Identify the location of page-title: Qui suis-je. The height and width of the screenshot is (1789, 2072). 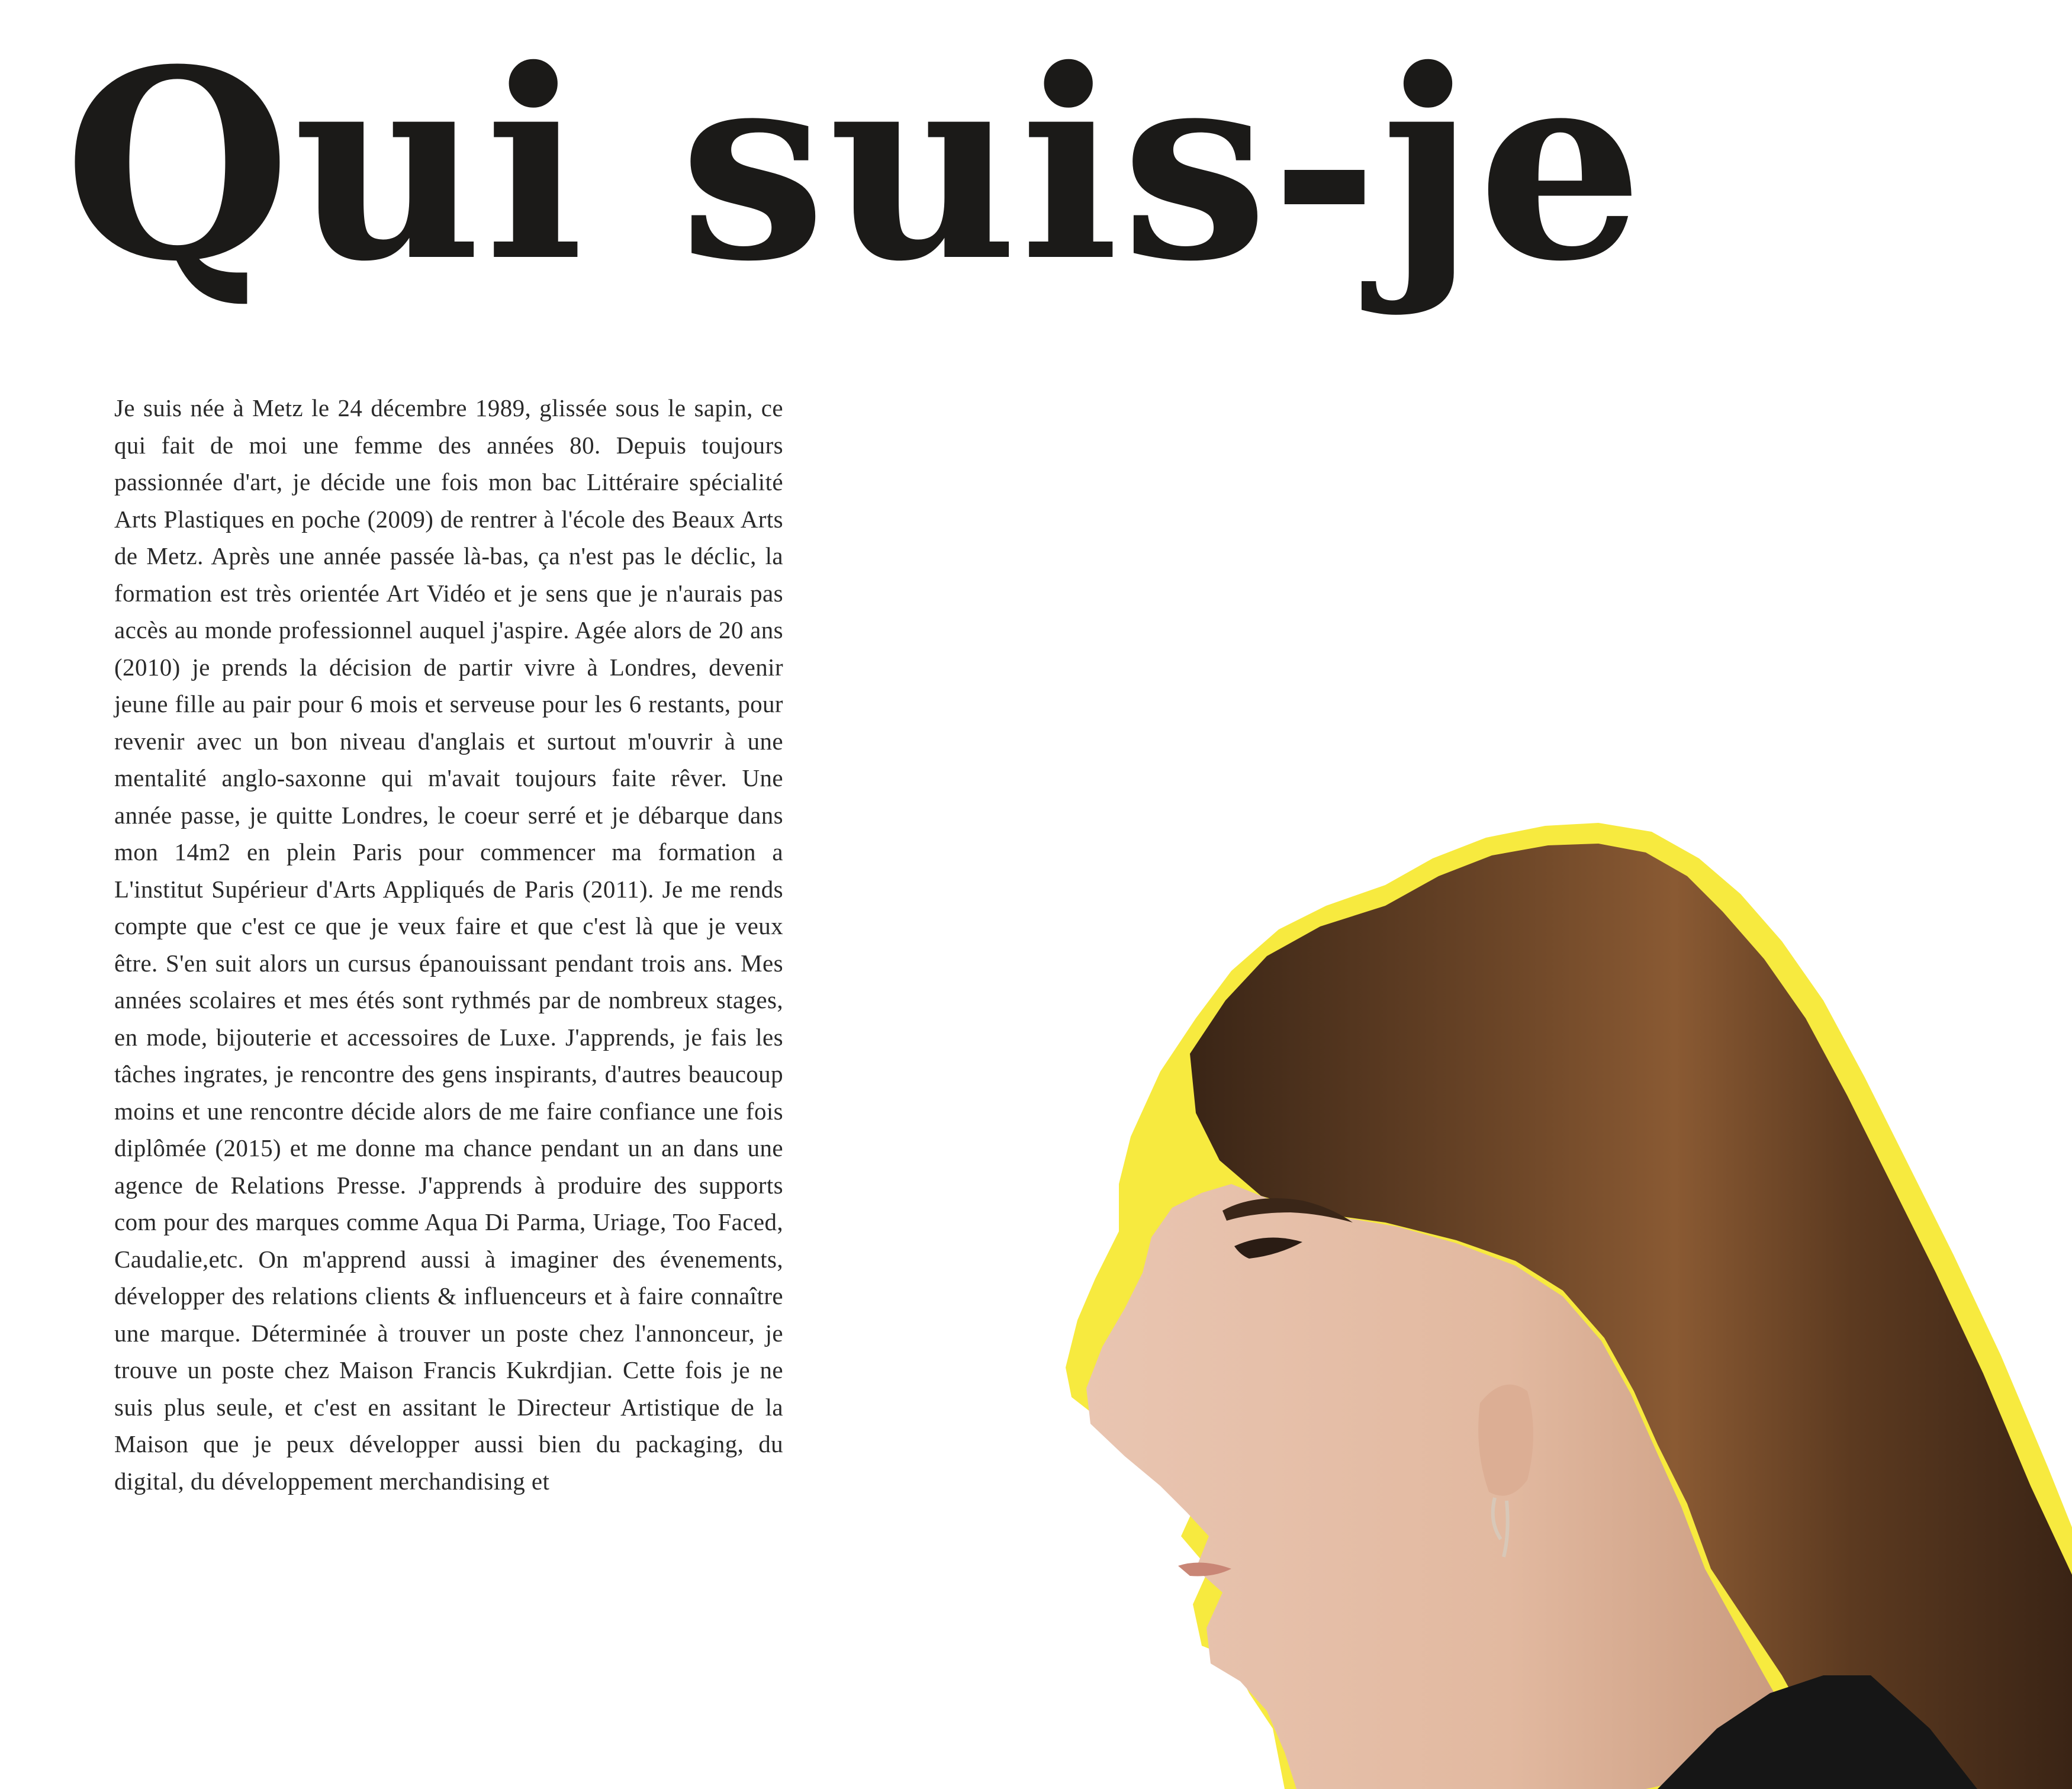
(855, 165).